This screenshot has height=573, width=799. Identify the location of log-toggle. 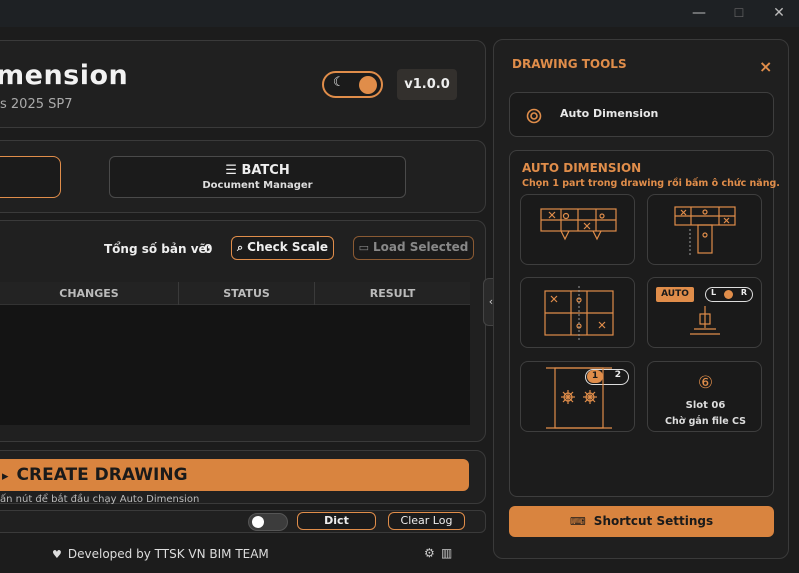
(268, 522).